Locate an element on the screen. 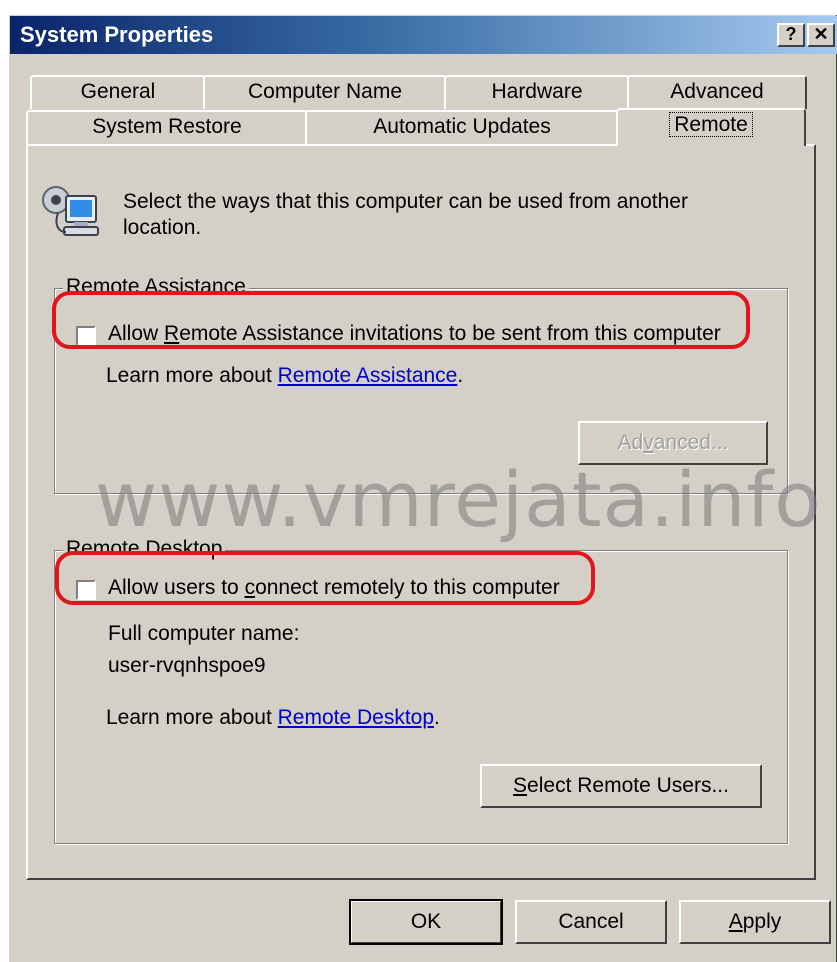  tab-label: Hardware is located at coordinates (537, 91).